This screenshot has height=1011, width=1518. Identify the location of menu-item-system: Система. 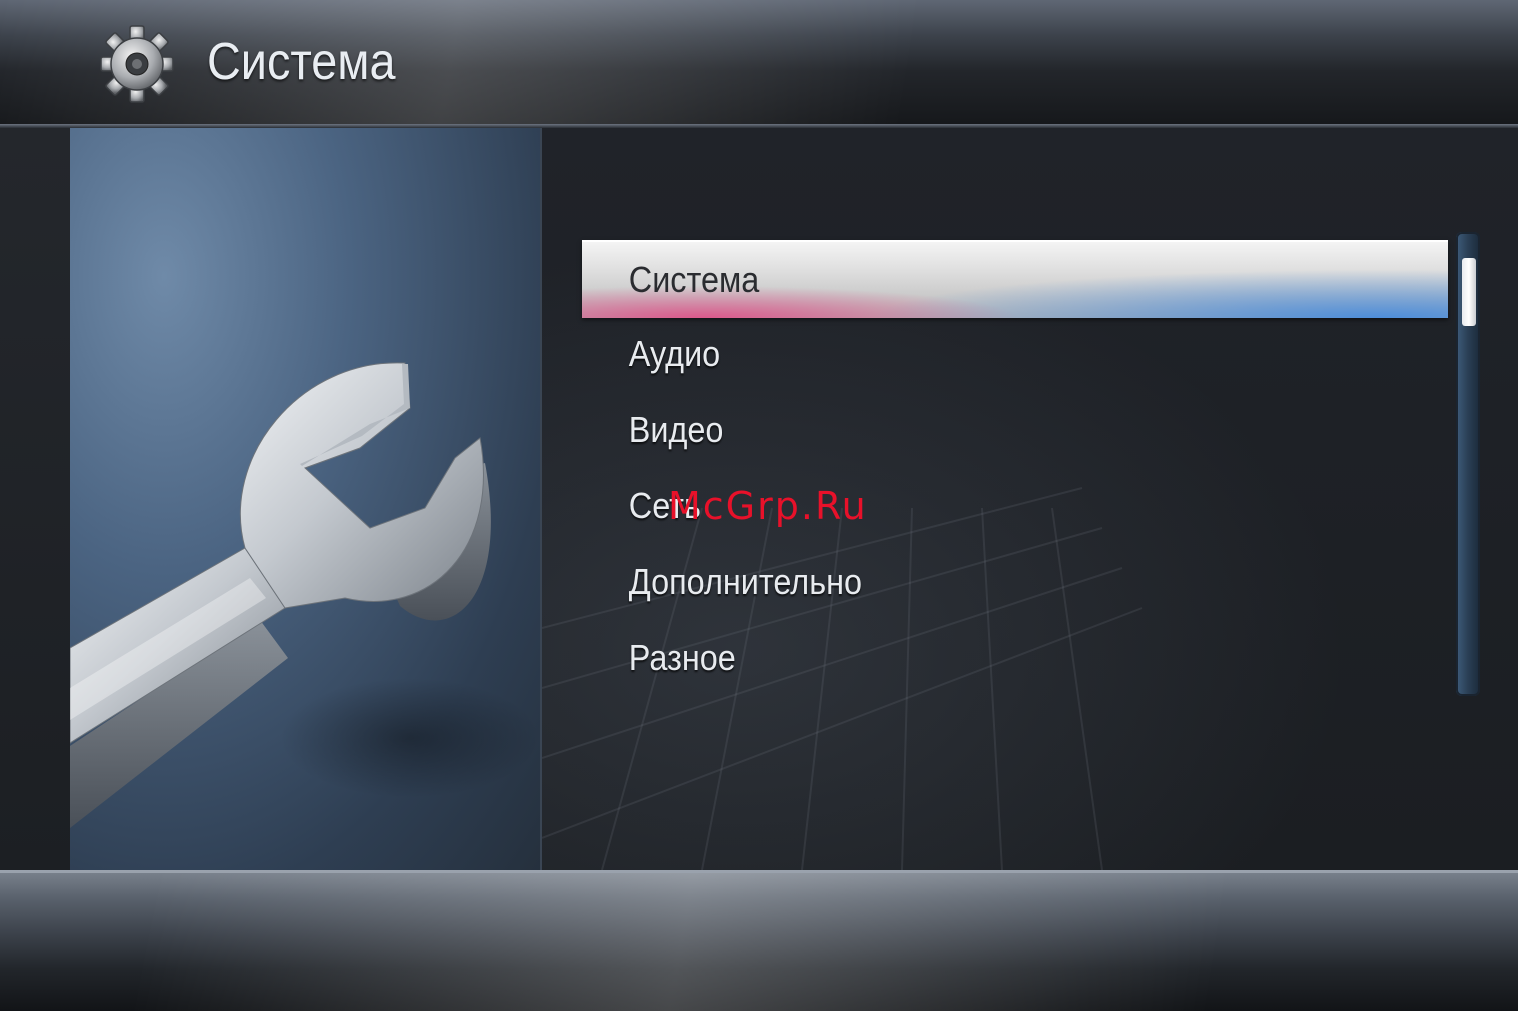
(1015, 279).